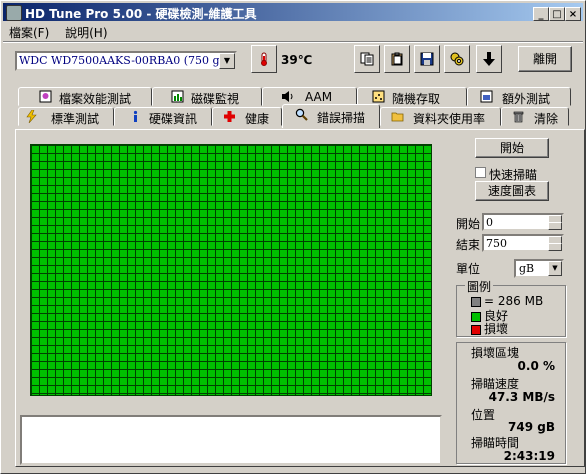 Image resolution: width=586 pixels, height=474 pixels. I want to click on scan-time-value: 2:43:19, so click(529, 456).